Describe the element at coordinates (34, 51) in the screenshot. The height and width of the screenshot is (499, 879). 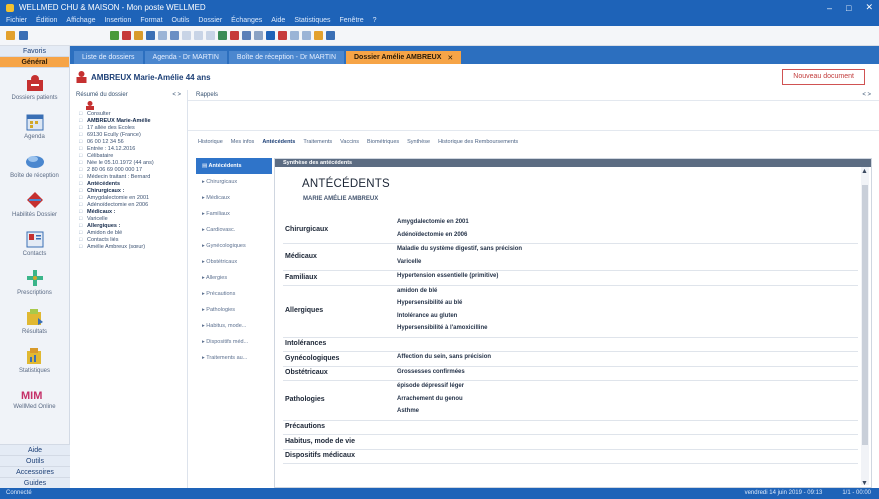
I see `sidebar-tab-favoris: Favoris` at that location.